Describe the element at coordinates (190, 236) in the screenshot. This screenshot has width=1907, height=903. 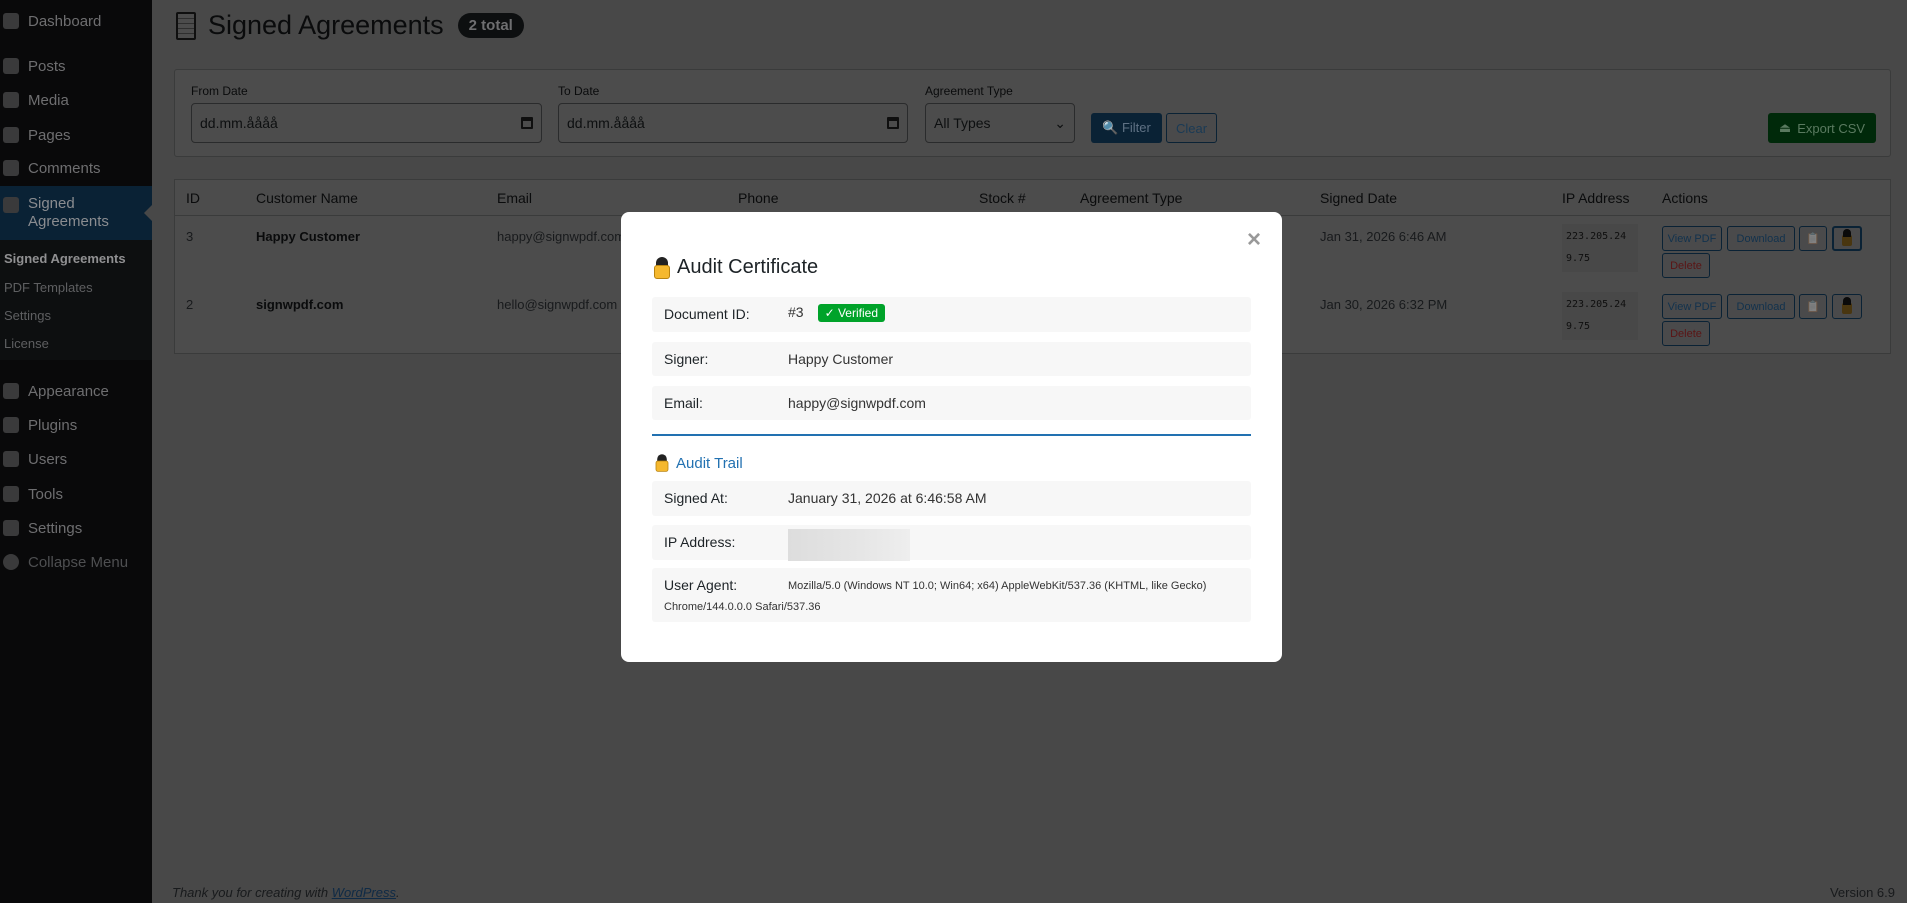
I see `cell-id: 3` at that location.